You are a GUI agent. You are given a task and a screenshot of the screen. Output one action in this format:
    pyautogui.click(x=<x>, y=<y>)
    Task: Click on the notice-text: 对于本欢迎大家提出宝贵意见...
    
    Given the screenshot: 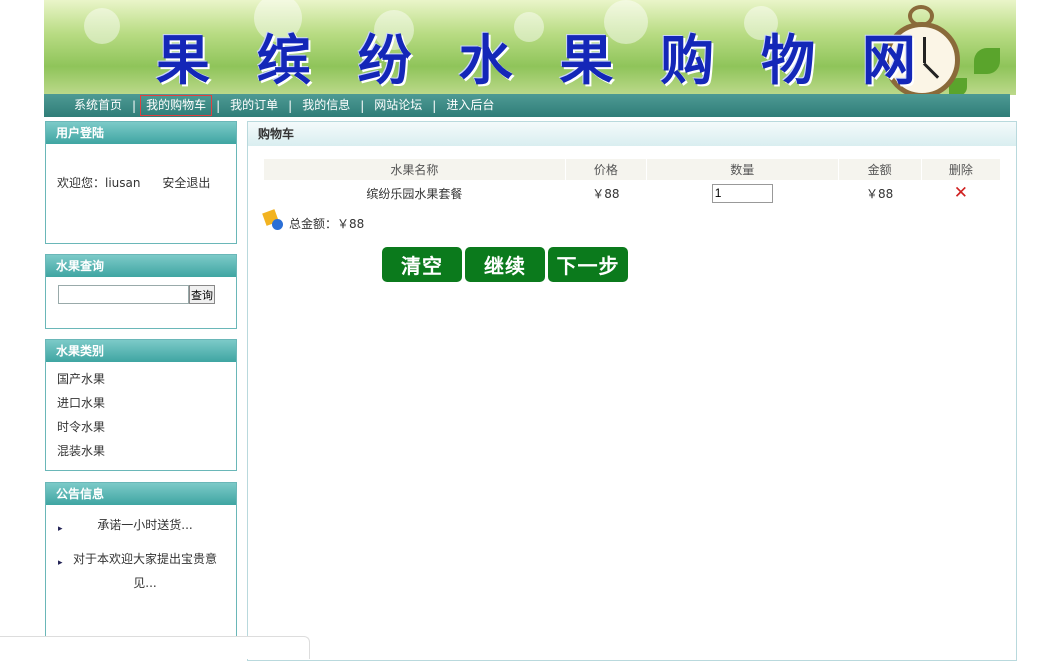 What is the action you would take?
    pyautogui.click(x=145, y=571)
    